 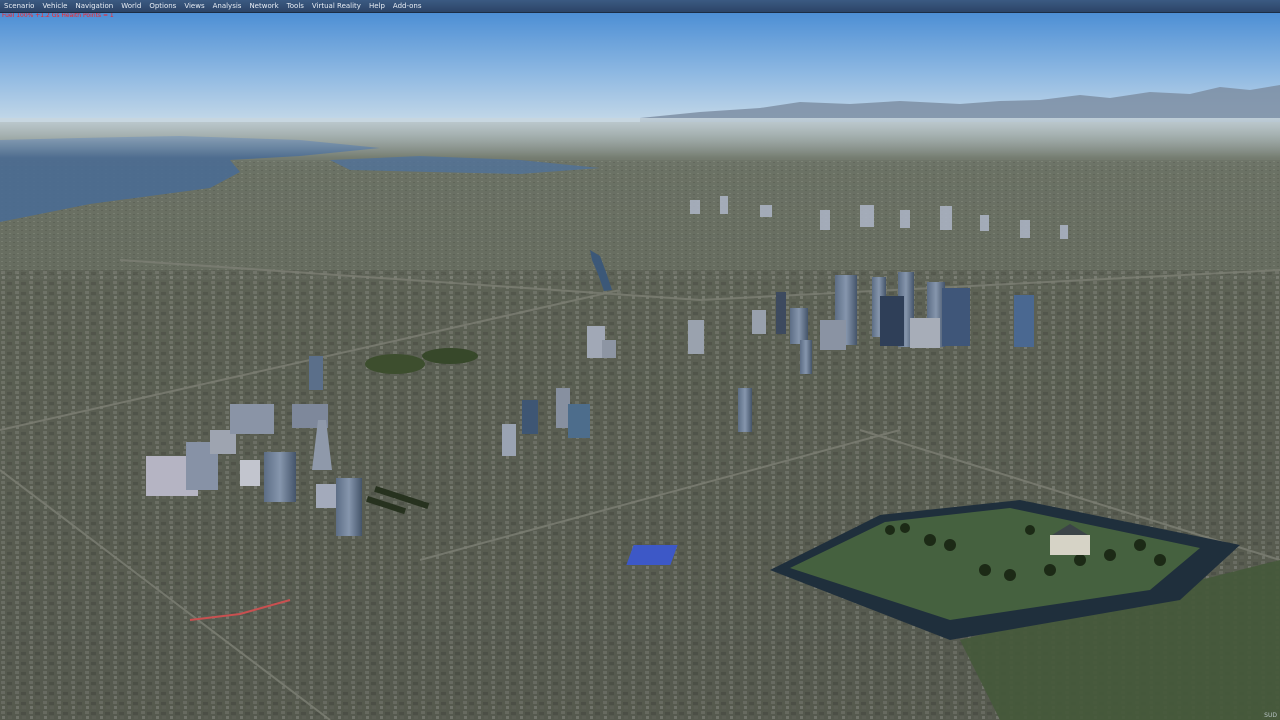 What do you see at coordinates (227, 6) in the screenshot?
I see `menu-analysis: Analysis` at bounding box center [227, 6].